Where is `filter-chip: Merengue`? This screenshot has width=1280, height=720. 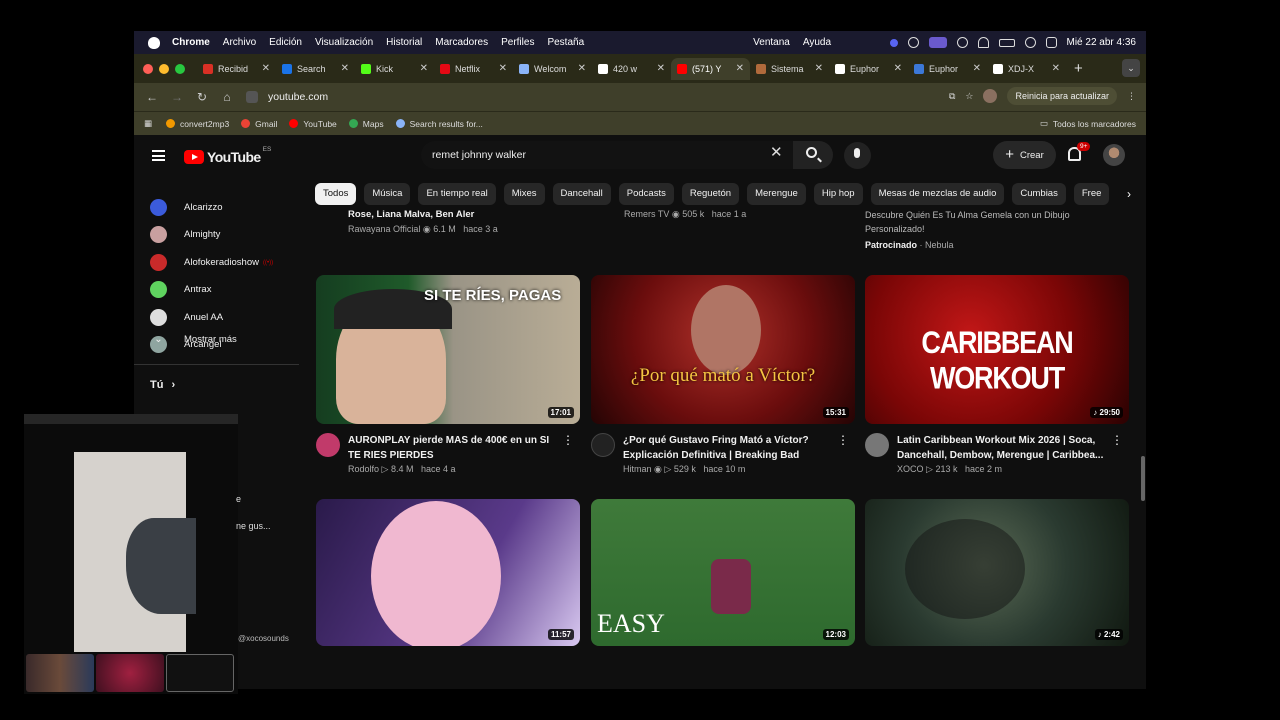
filter-chip: Merengue is located at coordinates (776, 194).